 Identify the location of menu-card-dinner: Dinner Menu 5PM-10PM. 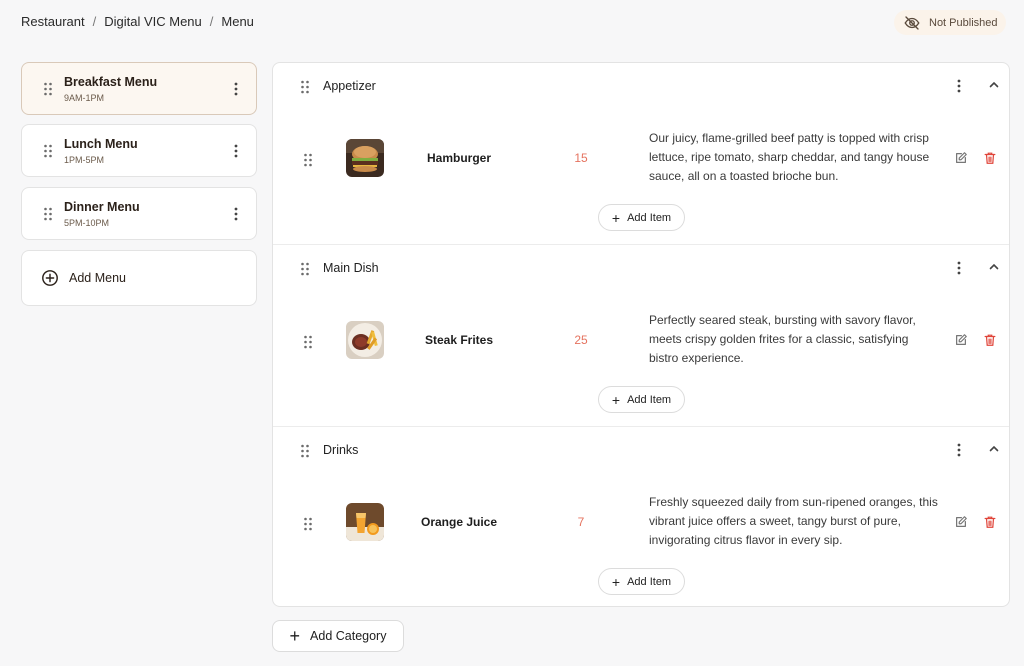
(139, 213).